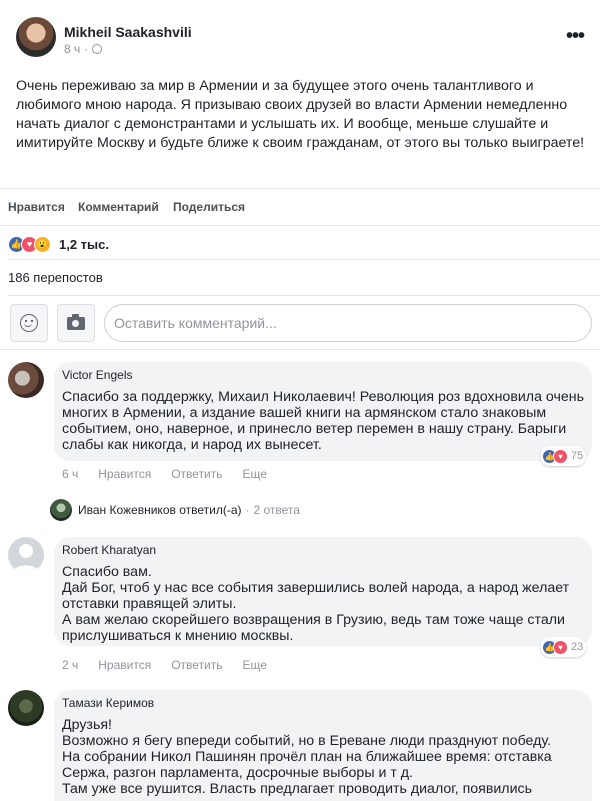  I want to click on comment-input, so click(348, 323).